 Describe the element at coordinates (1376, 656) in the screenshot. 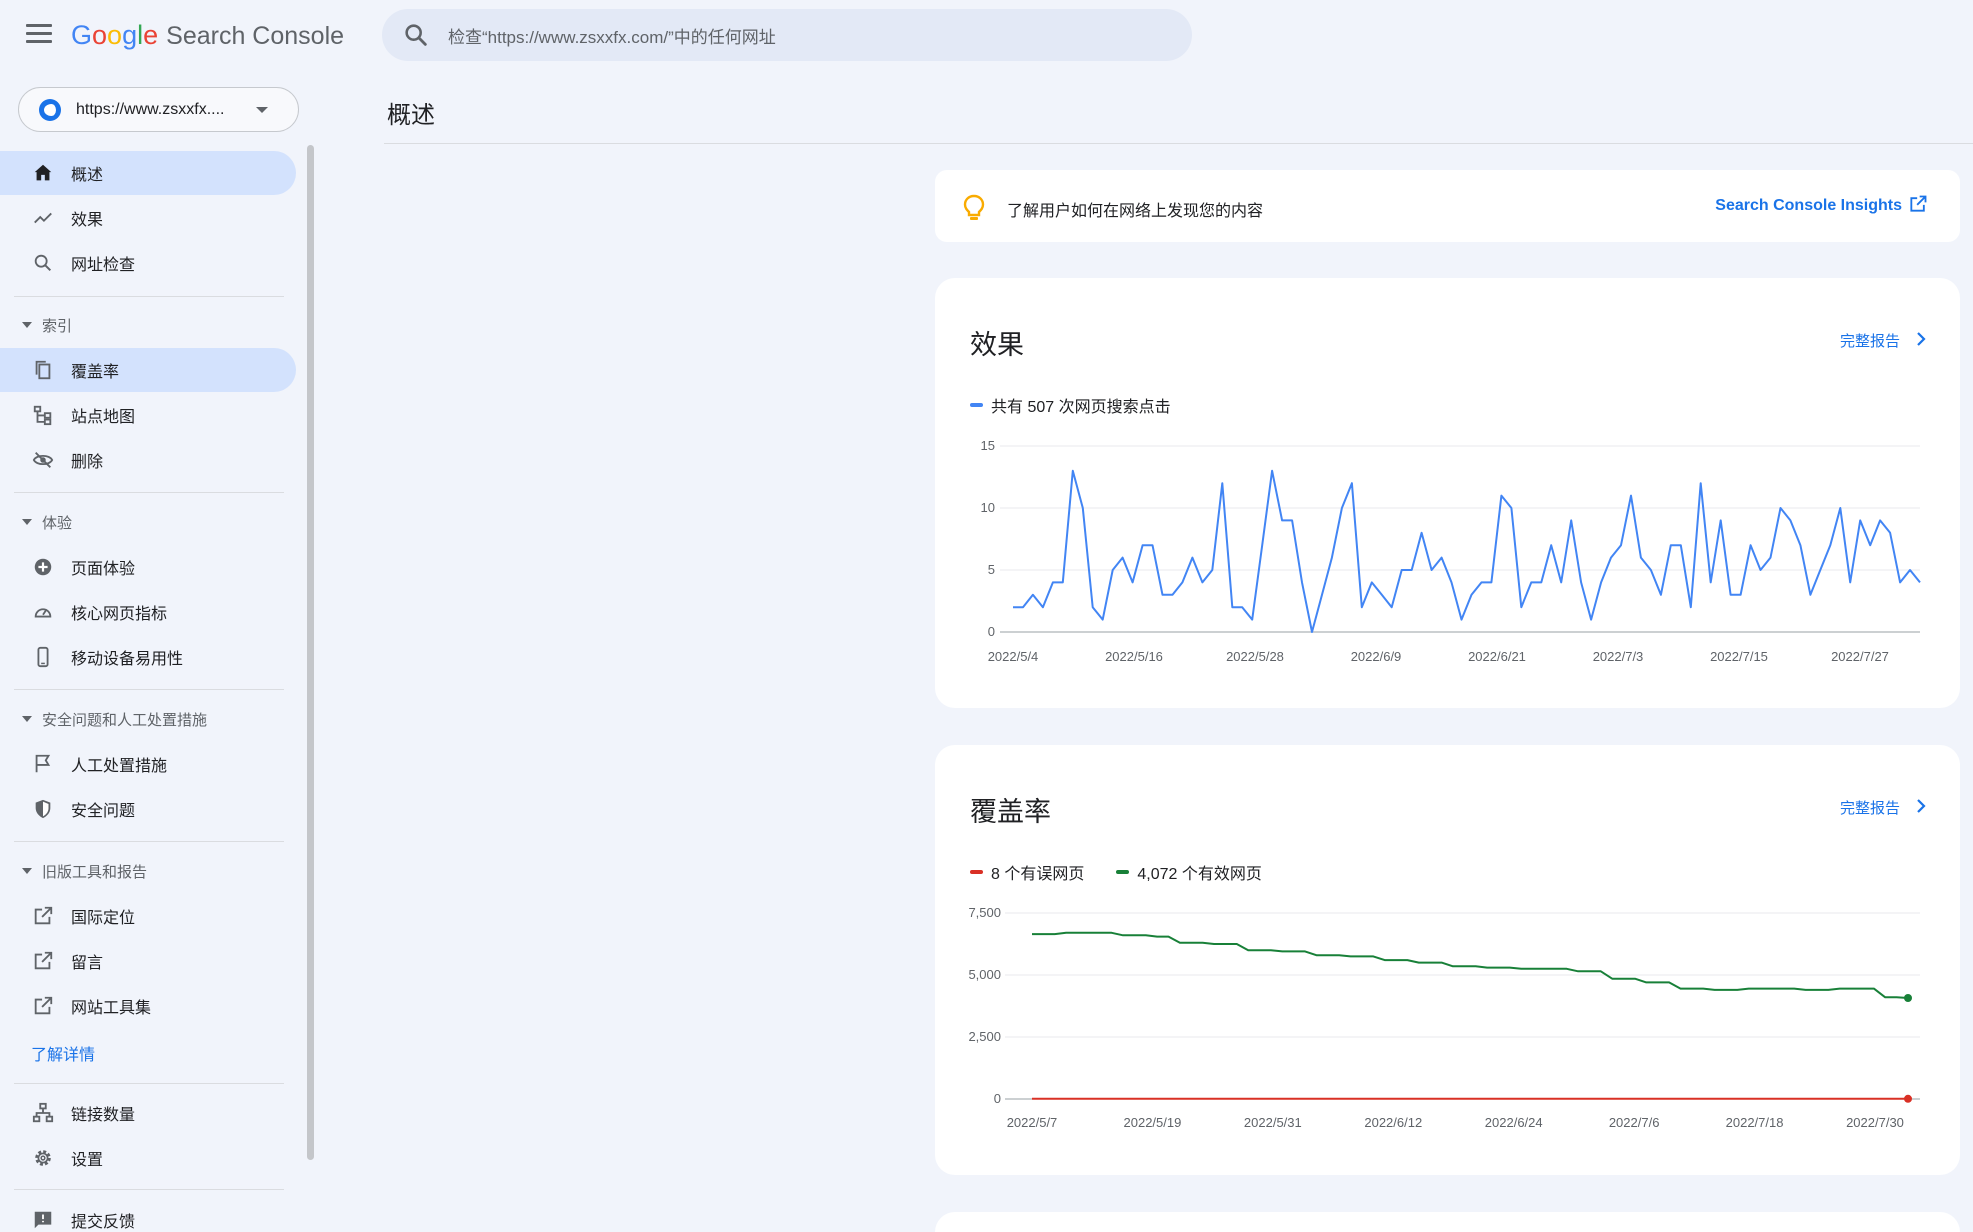

I see `x-tick-label: 2022/6/9` at that location.